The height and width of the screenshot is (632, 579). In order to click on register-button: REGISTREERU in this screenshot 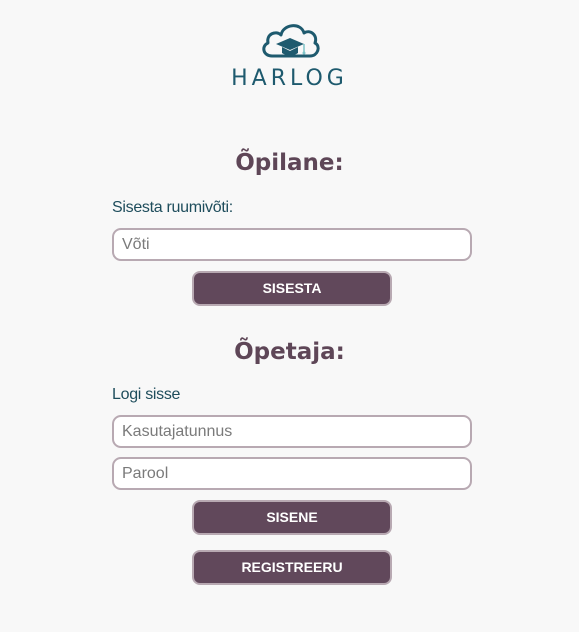, I will do `click(292, 567)`.